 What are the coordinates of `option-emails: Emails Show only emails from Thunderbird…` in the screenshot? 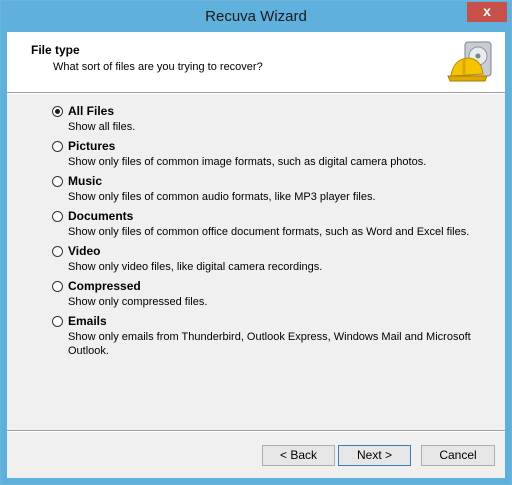 It's located at (272, 338).